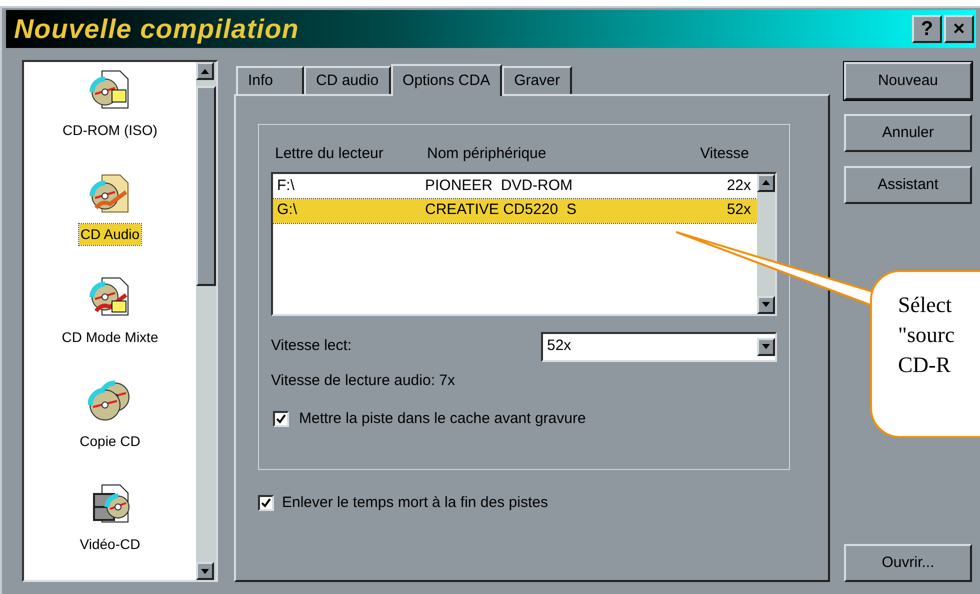 The height and width of the screenshot is (594, 980). I want to click on column-header: Nom périphérique, so click(487, 154).